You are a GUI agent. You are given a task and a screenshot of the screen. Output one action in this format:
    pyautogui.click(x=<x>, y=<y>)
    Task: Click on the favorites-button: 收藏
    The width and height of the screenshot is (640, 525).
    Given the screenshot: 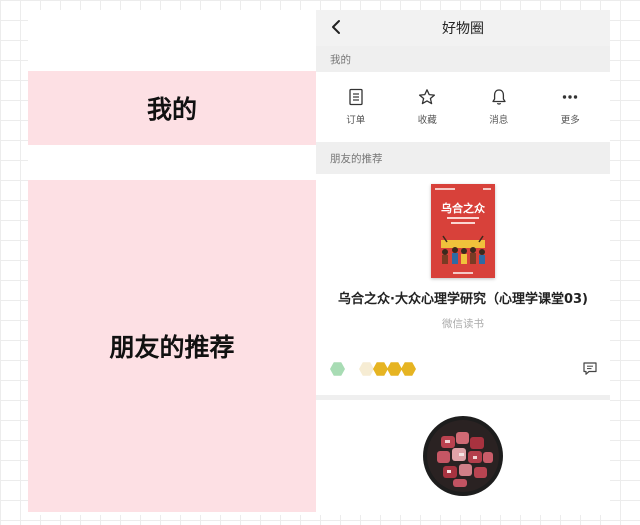 What is the action you would take?
    pyautogui.click(x=427, y=107)
    